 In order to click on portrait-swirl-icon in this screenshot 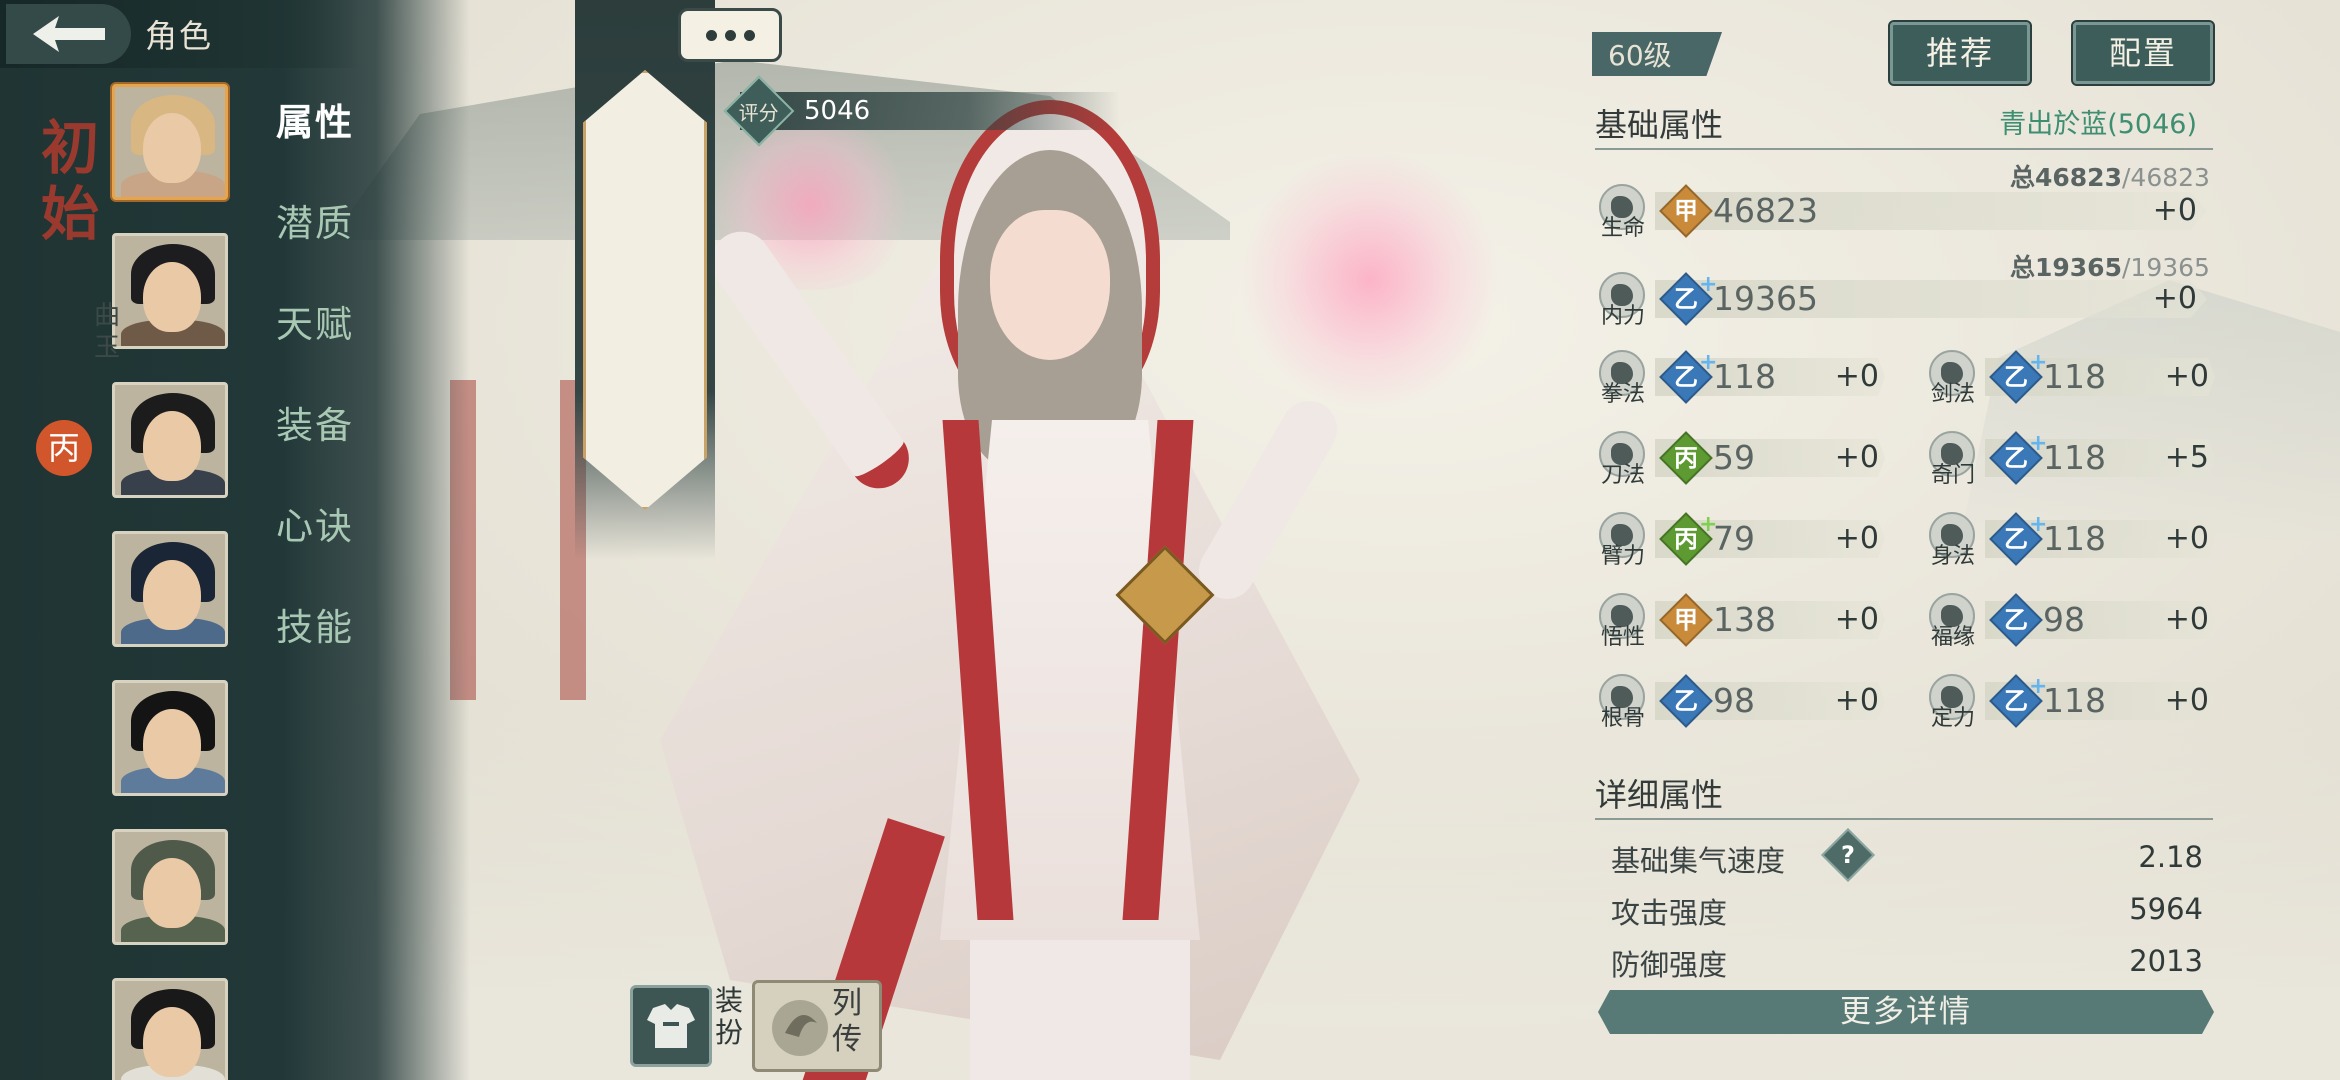, I will do `click(800, 1028)`.